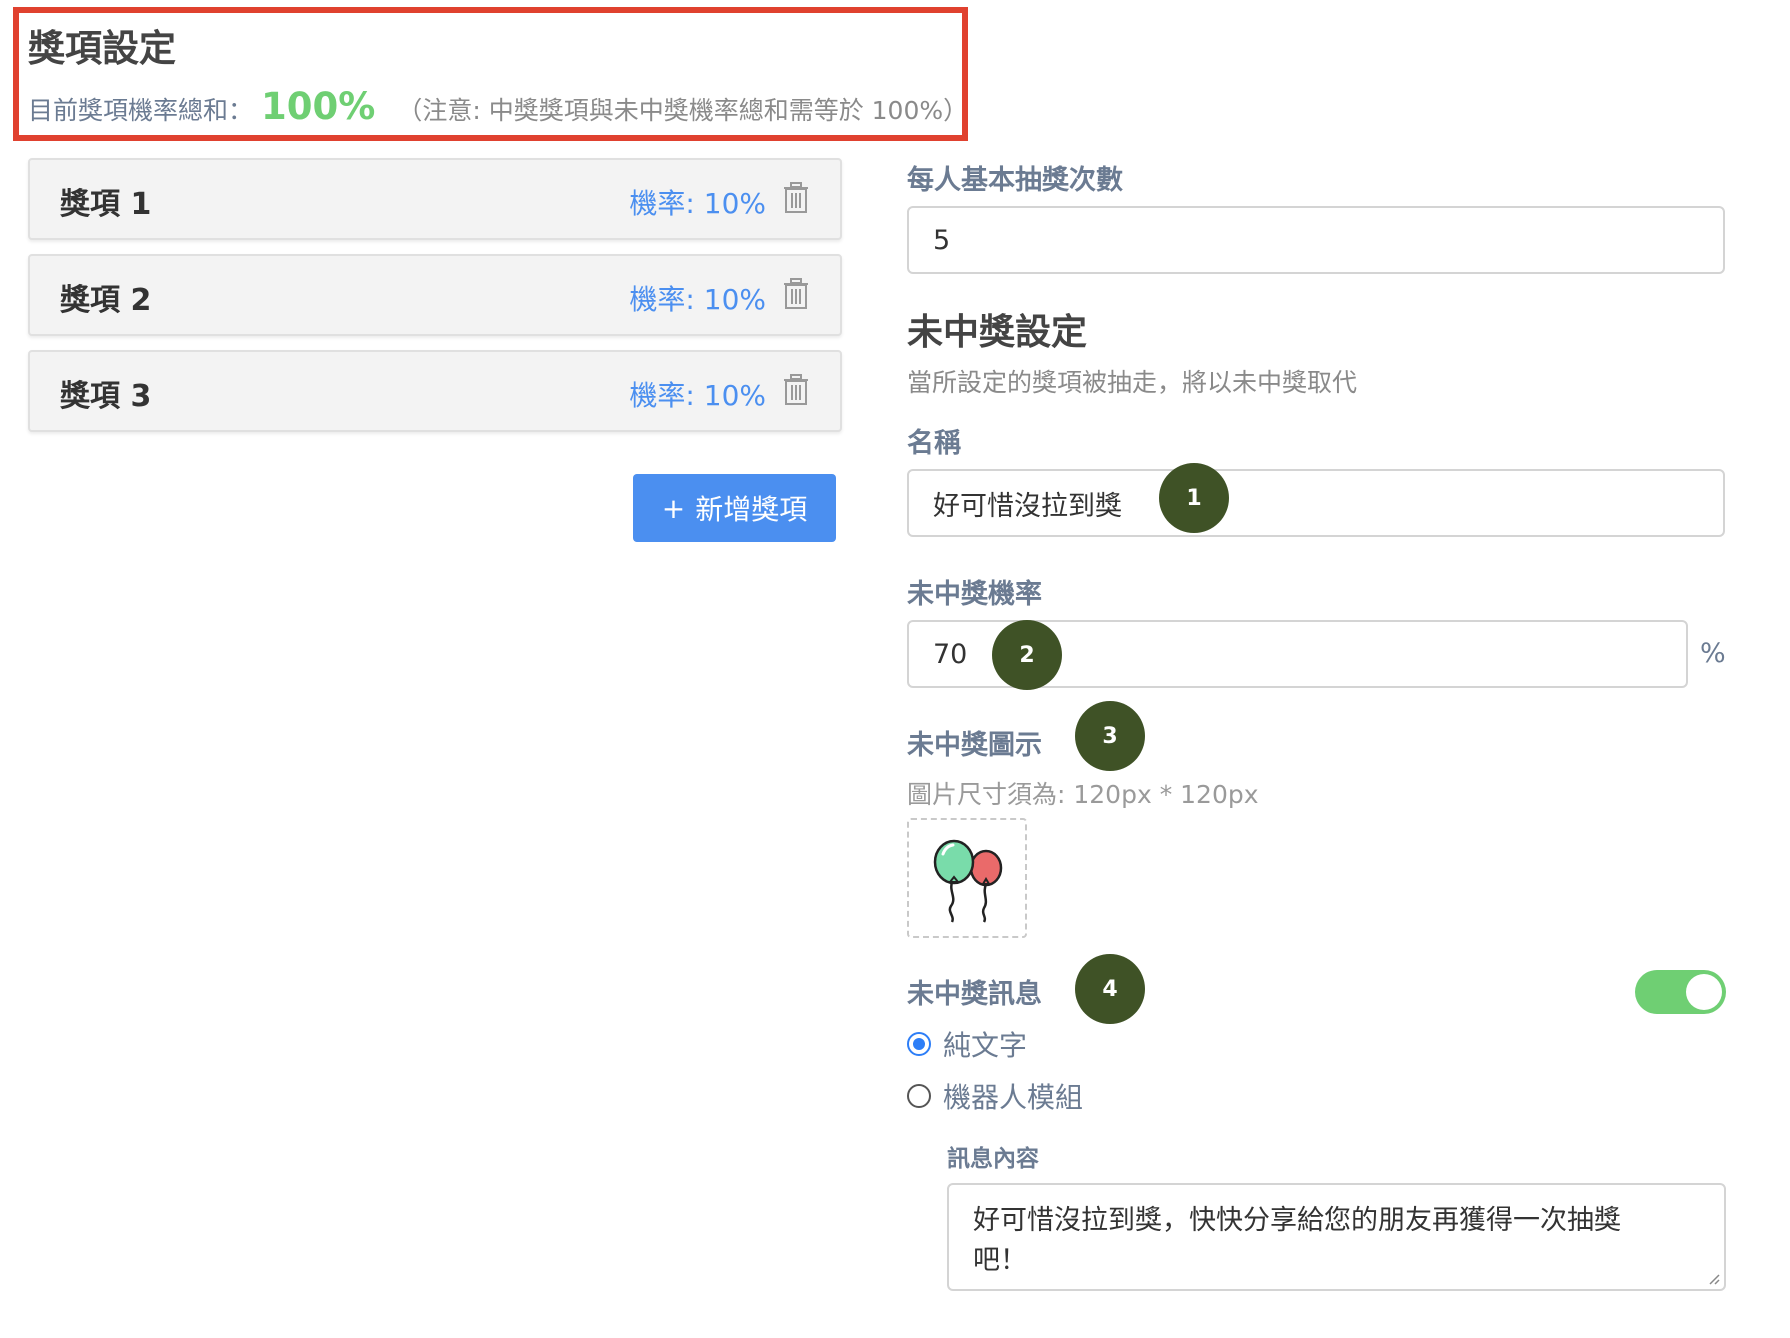 The image size is (1790, 1338). Describe the element at coordinates (974, 594) in the screenshot. I see `rate-label: 未中獎機率` at that location.